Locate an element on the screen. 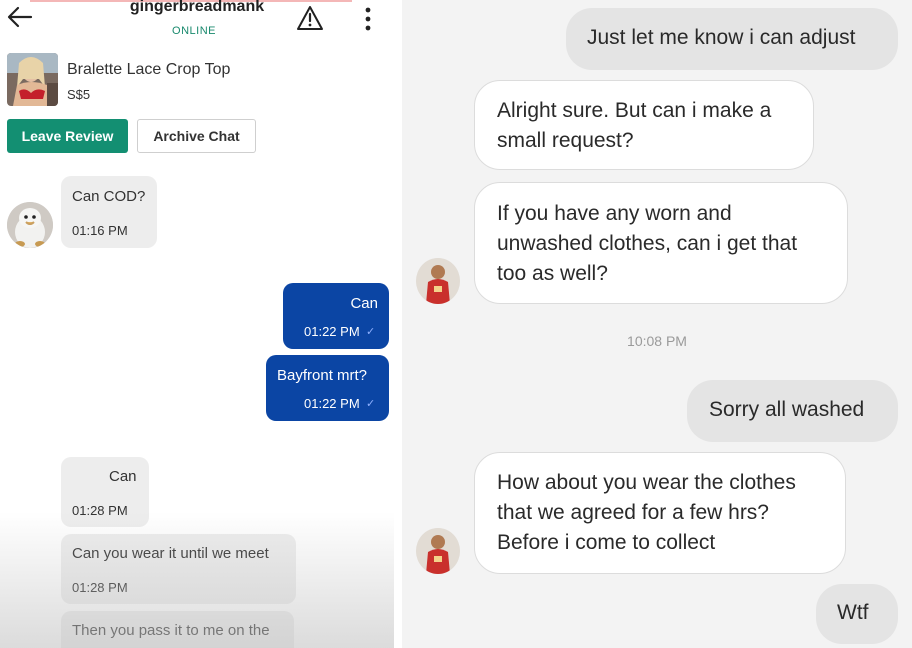  more-options-icon is located at coordinates (368, 19).